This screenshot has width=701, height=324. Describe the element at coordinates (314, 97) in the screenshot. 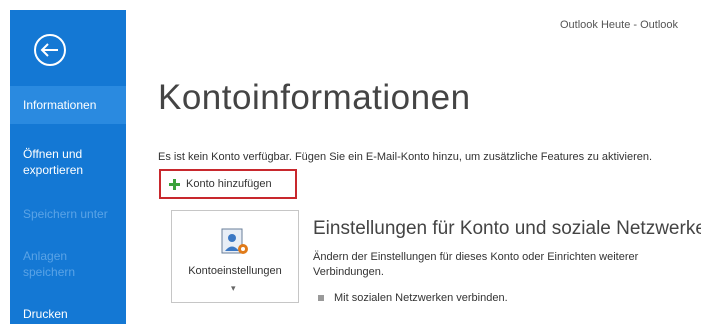

I see `page-title: Kontoinformationen` at that location.